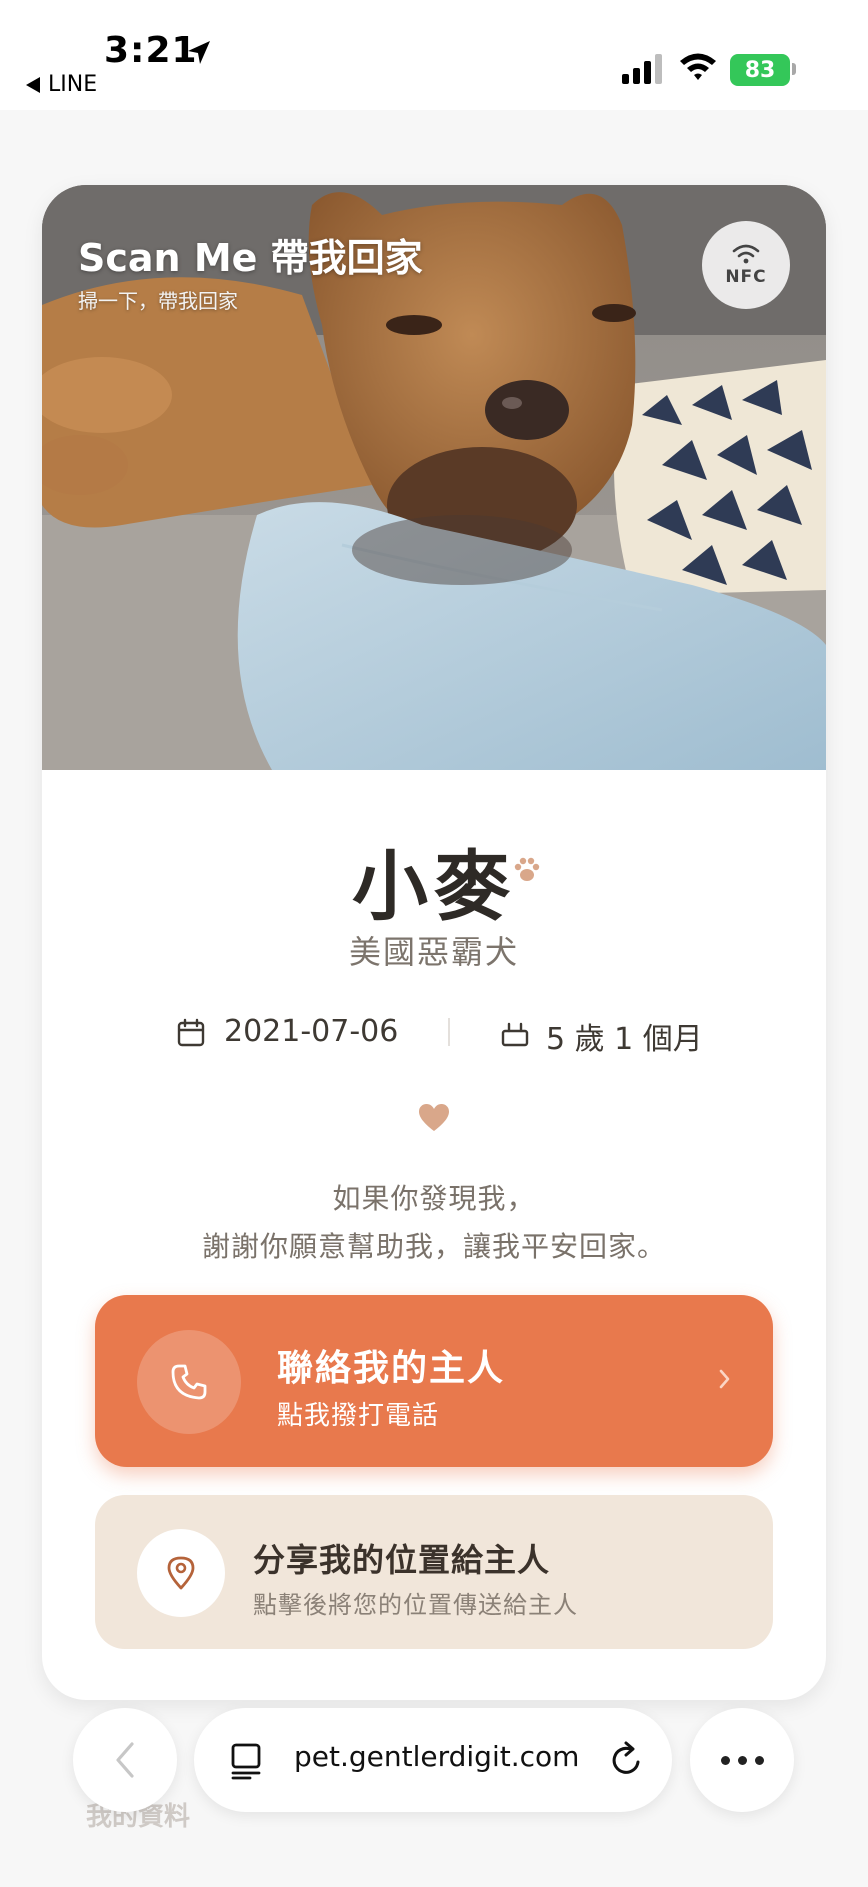 Image resolution: width=868 pixels, height=1887 pixels. What do you see at coordinates (434, 1223) in the screenshot?
I see `finder-message: 如果你發現我， 謝謝你願意幫助我，讓我平安回家。` at bounding box center [434, 1223].